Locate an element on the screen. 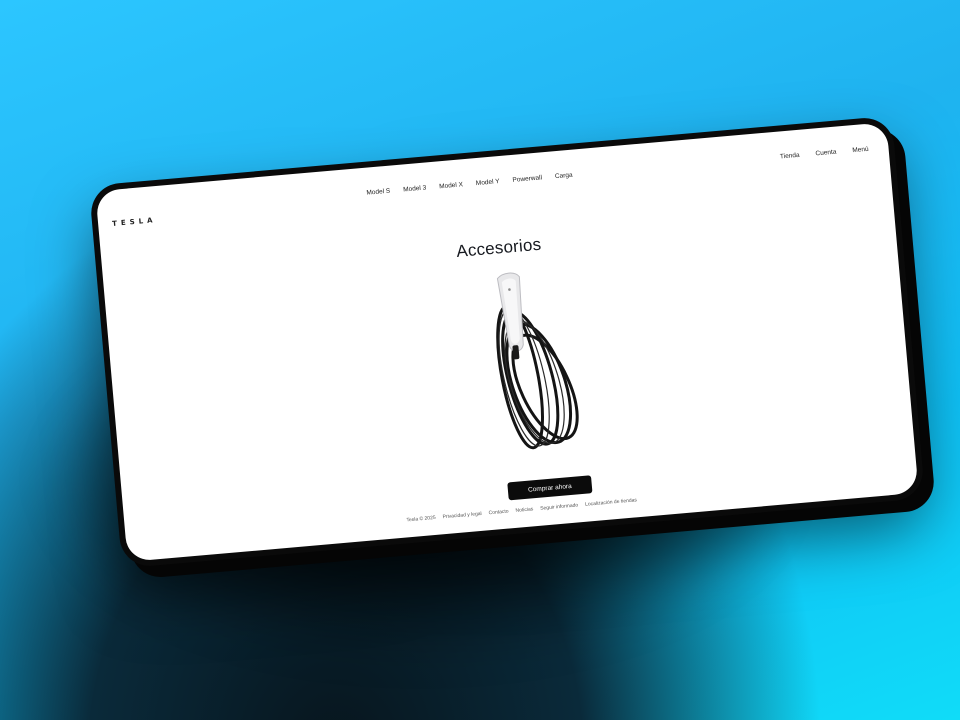 This screenshot has width=960, height=720. account-nav: Tienda Cuenta Menú is located at coordinates (824, 153).